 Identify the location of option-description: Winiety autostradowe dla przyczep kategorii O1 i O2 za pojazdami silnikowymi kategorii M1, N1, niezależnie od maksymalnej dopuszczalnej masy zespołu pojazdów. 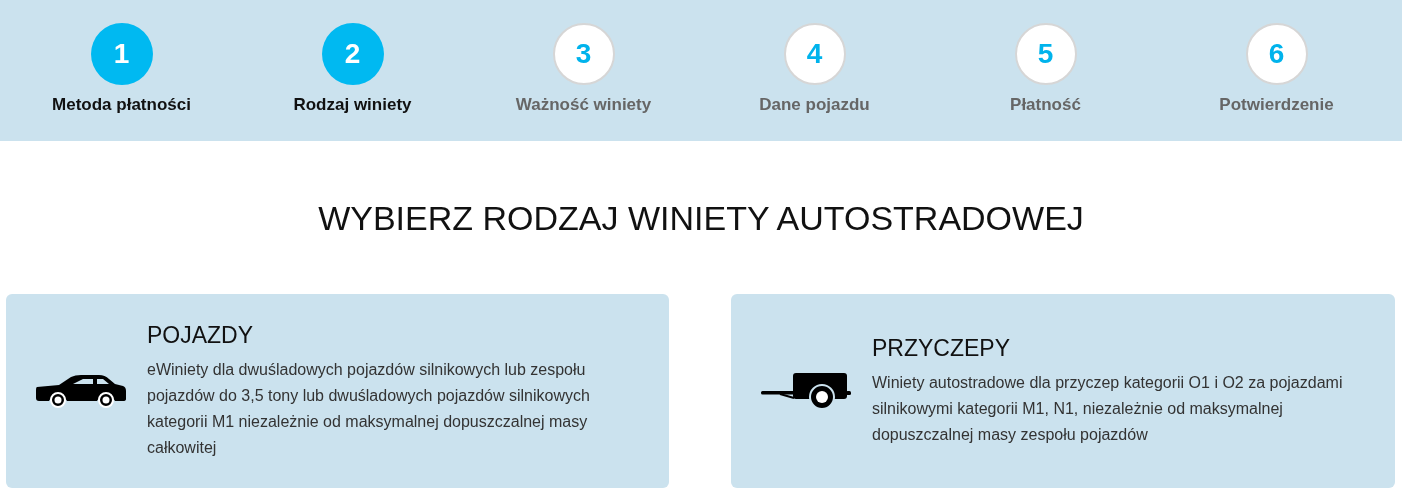
(1108, 408).